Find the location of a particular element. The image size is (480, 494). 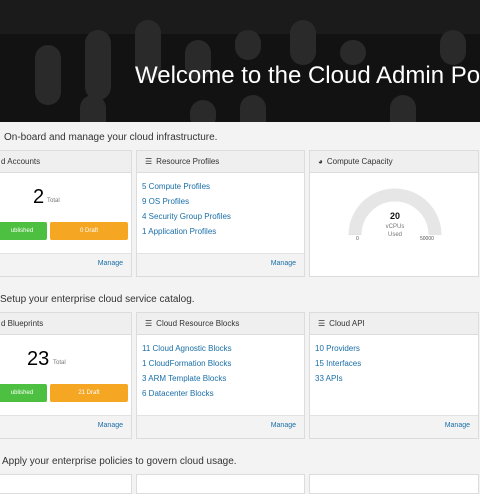

panel-header: ☰ Cloud Resource Blocks is located at coordinates (220, 324).